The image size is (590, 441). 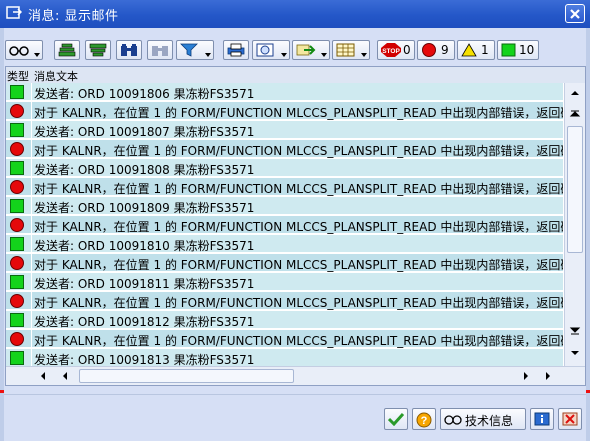 What do you see at coordinates (186, 376) in the screenshot?
I see `horizontal-scroll-thumb` at bounding box center [186, 376].